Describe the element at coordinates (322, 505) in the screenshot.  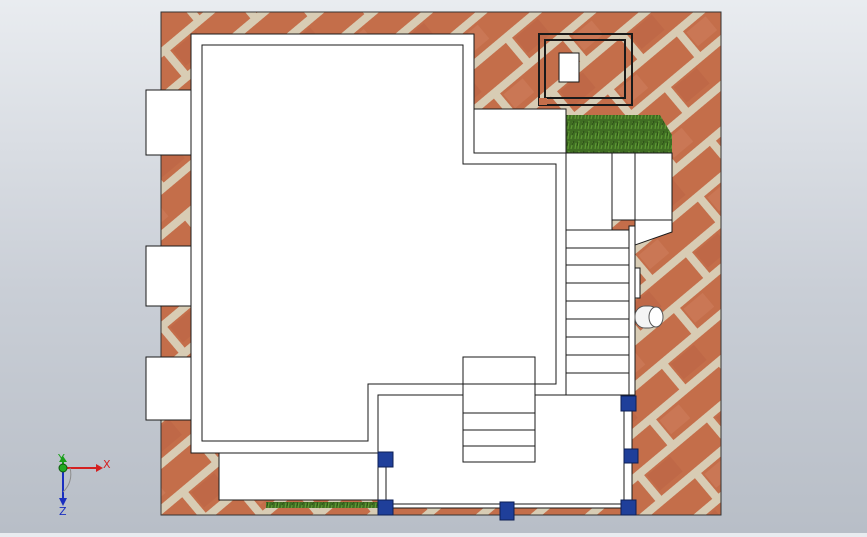
I see `grass-patch-bottom` at that location.